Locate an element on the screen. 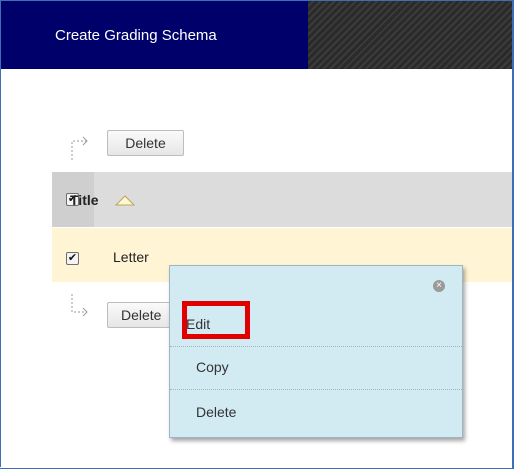  menu-item-copy-label: Copy is located at coordinates (212, 367).